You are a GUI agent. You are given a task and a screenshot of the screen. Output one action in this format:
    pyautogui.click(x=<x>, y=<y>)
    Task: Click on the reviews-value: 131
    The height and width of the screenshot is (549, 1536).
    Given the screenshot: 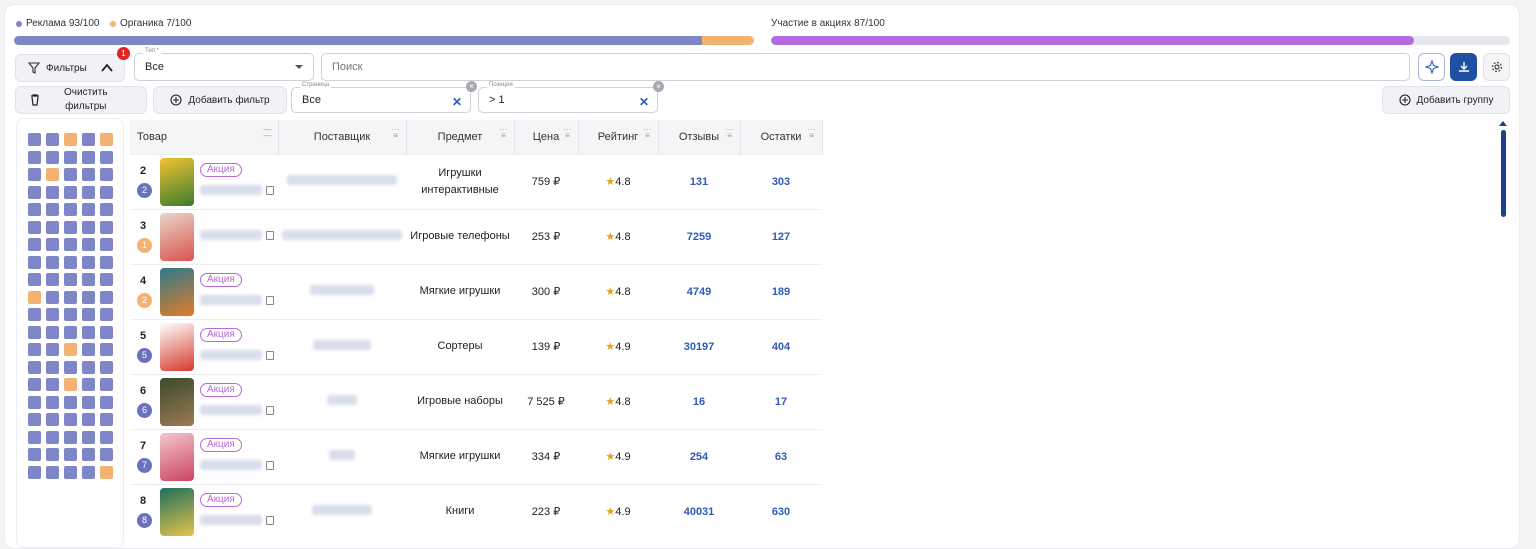 What is the action you would take?
    pyautogui.click(x=699, y=182)
    